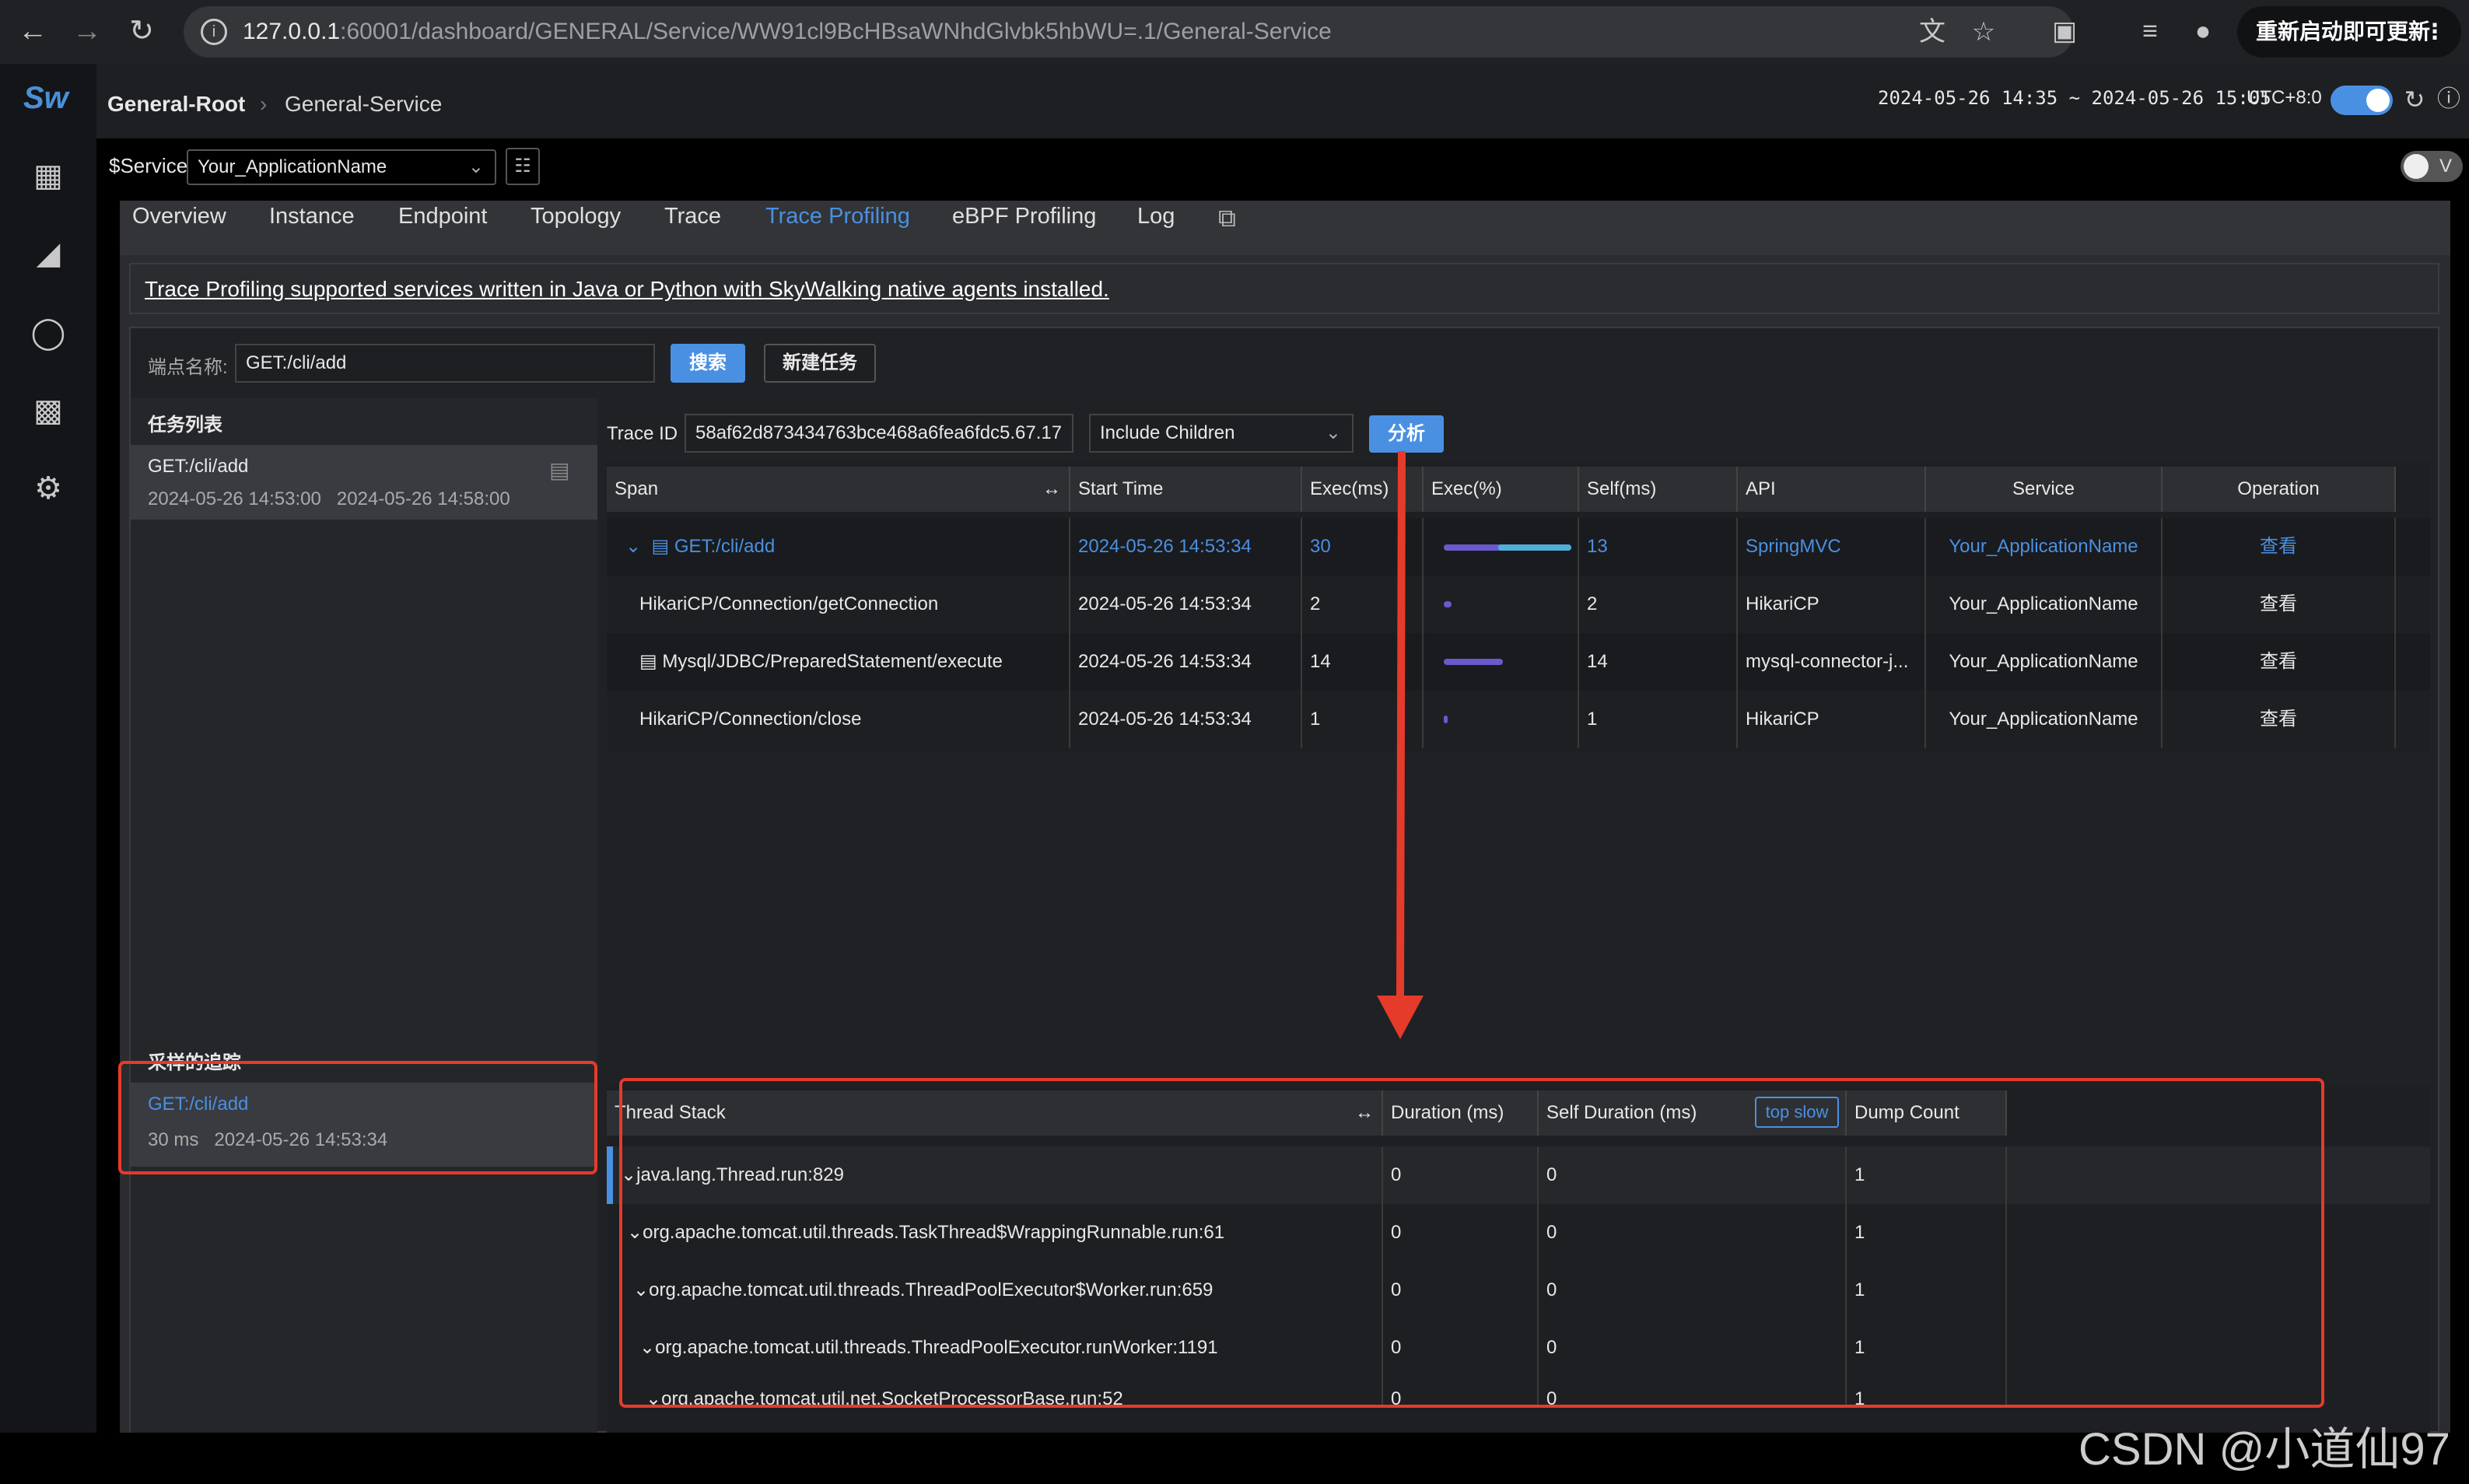 This screenshot has height=1484, width=2469. What do you see at coordinates (2203, 31) in the screenshot?
I see `profile-avatar-icon: ●` at bounding box center [2203, 31].